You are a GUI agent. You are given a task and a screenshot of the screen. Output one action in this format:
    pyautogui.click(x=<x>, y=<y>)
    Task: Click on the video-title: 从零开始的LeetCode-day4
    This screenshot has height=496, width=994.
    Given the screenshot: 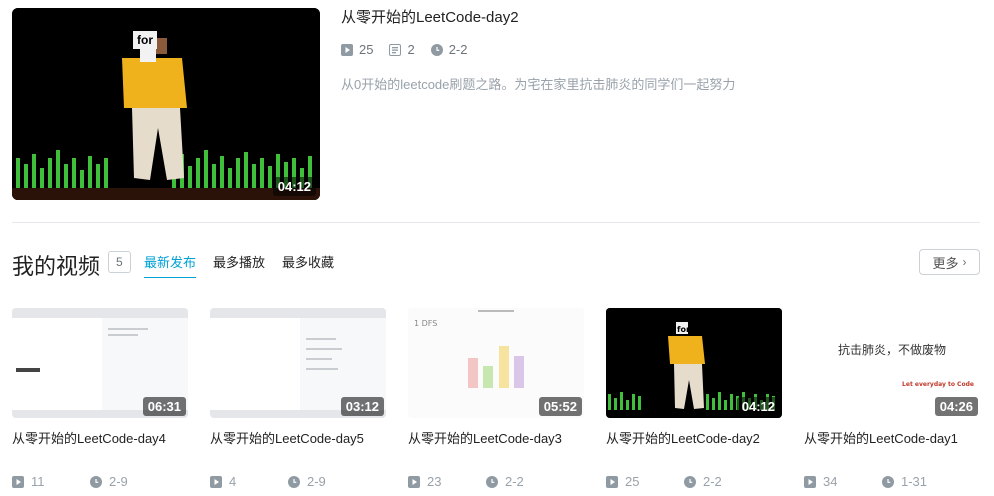 What is the action you would take?
    pyautogui.click(x=100, y=437)
    